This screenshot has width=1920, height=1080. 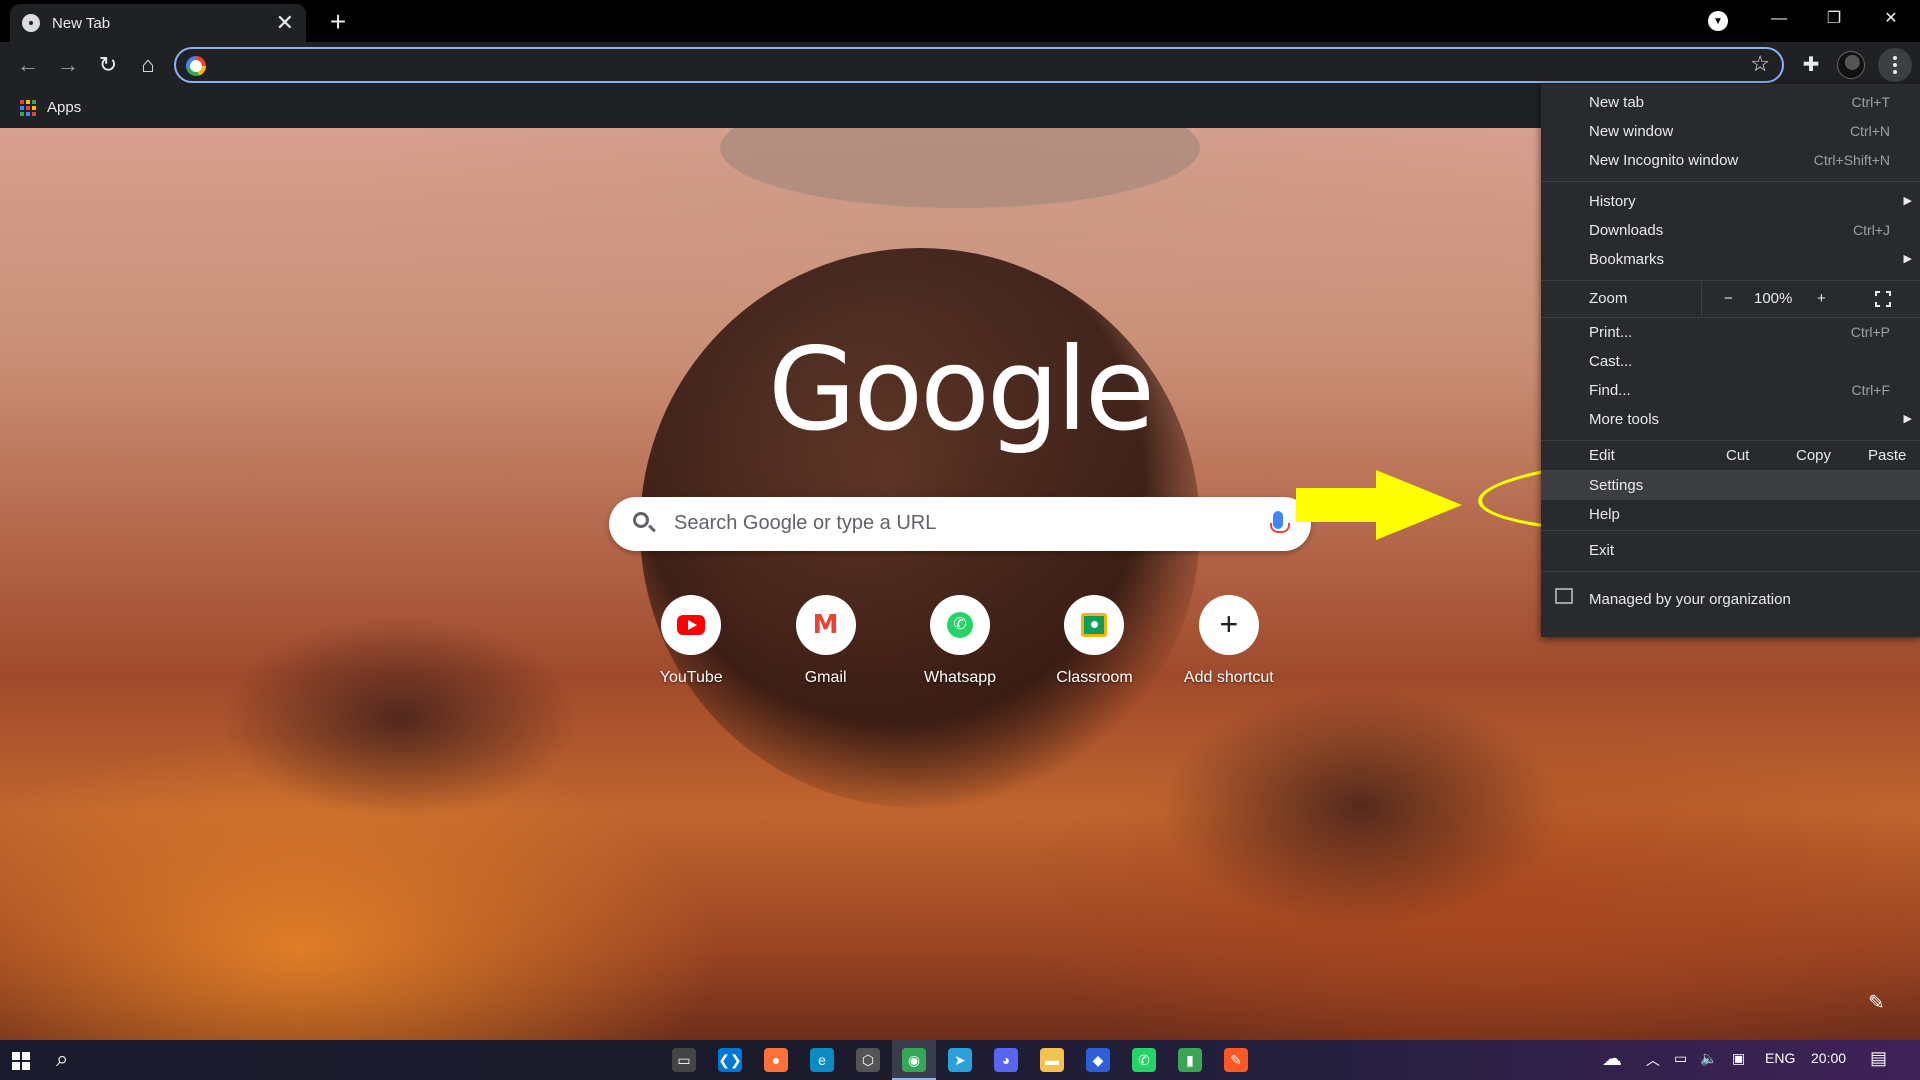 I want to click on terminal-icon: ▭, so click(x=684, y=1060).